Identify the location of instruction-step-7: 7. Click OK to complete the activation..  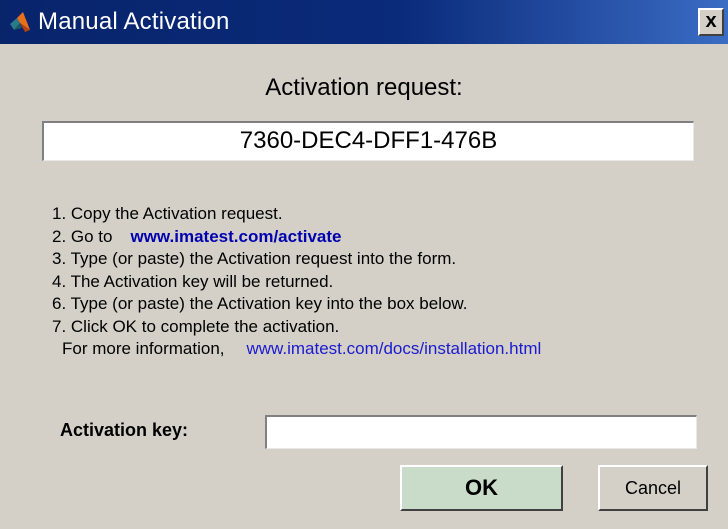
(196, 326).